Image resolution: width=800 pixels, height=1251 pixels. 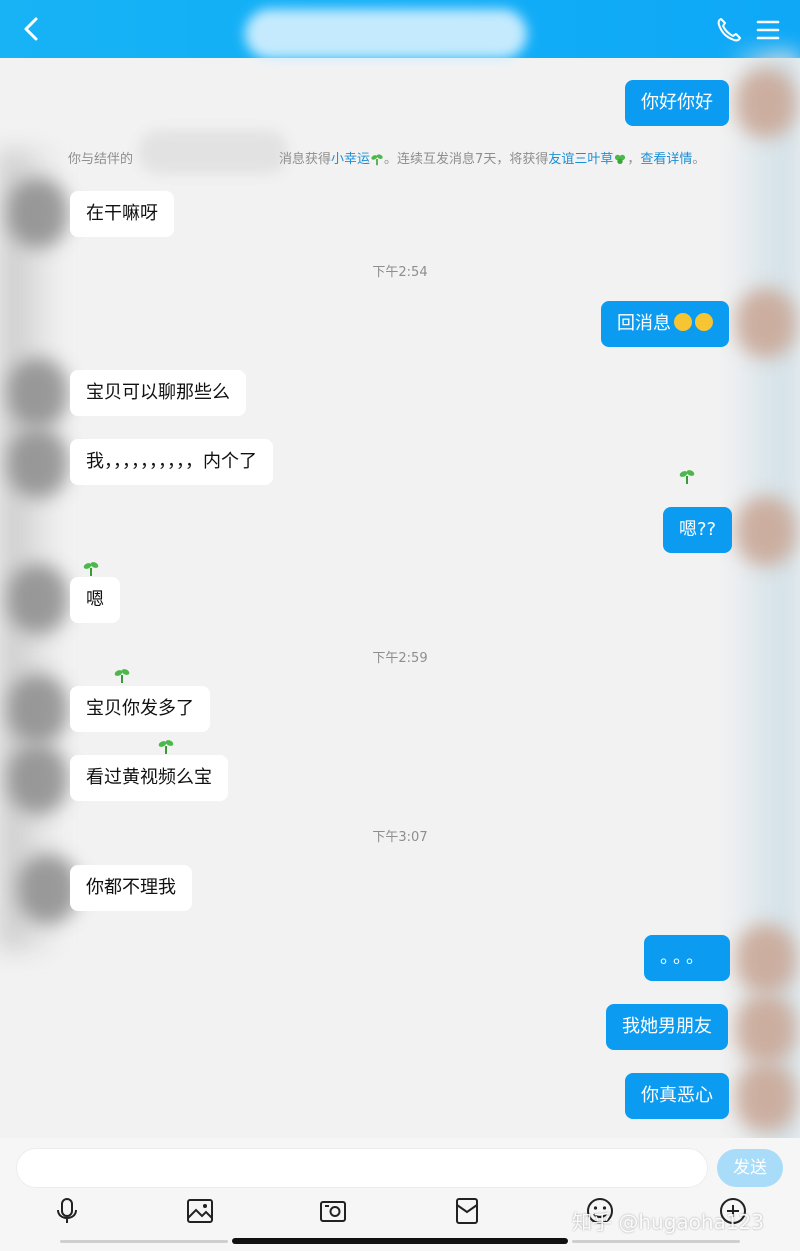 What do you see at coordinates (666, 159) in the screenshot?
I see `view-details-link: 查看详情` at bounding box center [666, 159].